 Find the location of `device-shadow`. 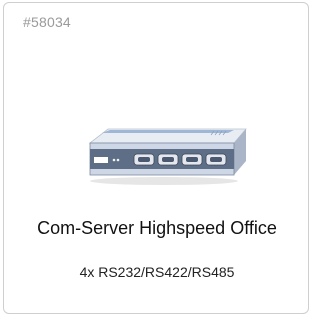

device-shadow is located at coordinates (164, 181).